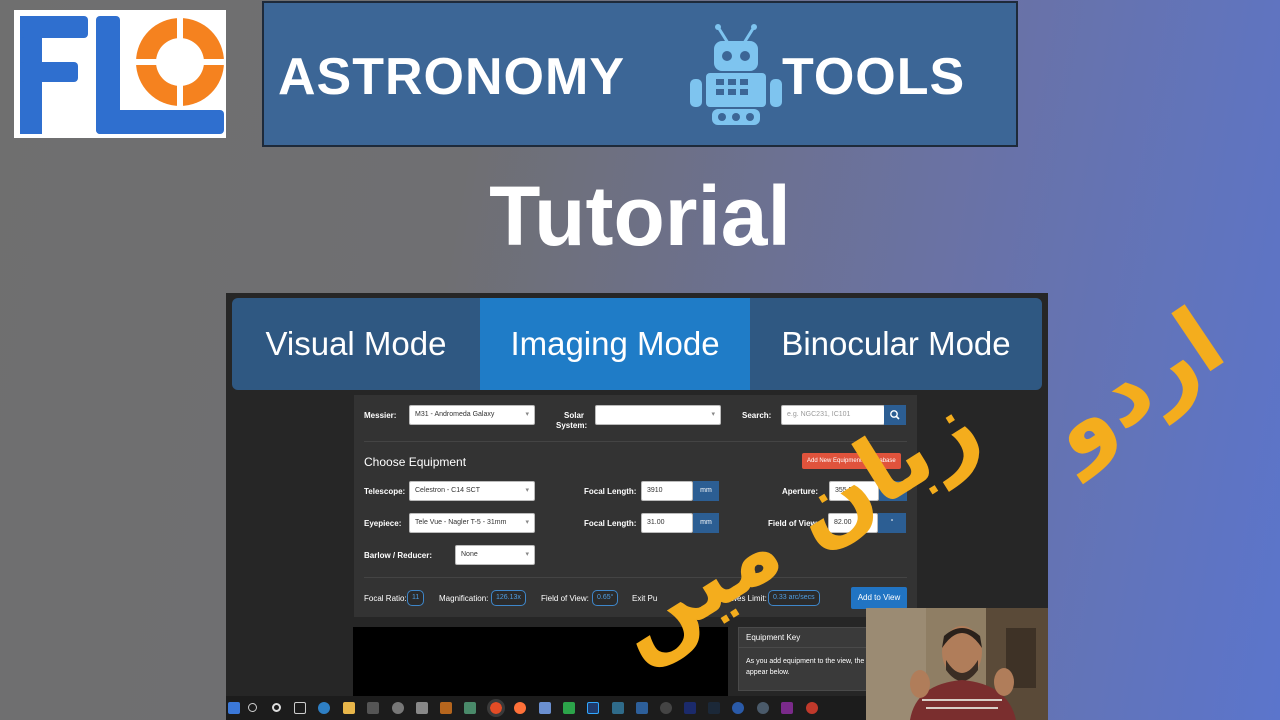 The image size is (1280, 720). What do you see at coordinates (896, 344) in the screenshot?
I see `tab-binocular-mode: Binocular Mode` at bounding box center [896, 344].